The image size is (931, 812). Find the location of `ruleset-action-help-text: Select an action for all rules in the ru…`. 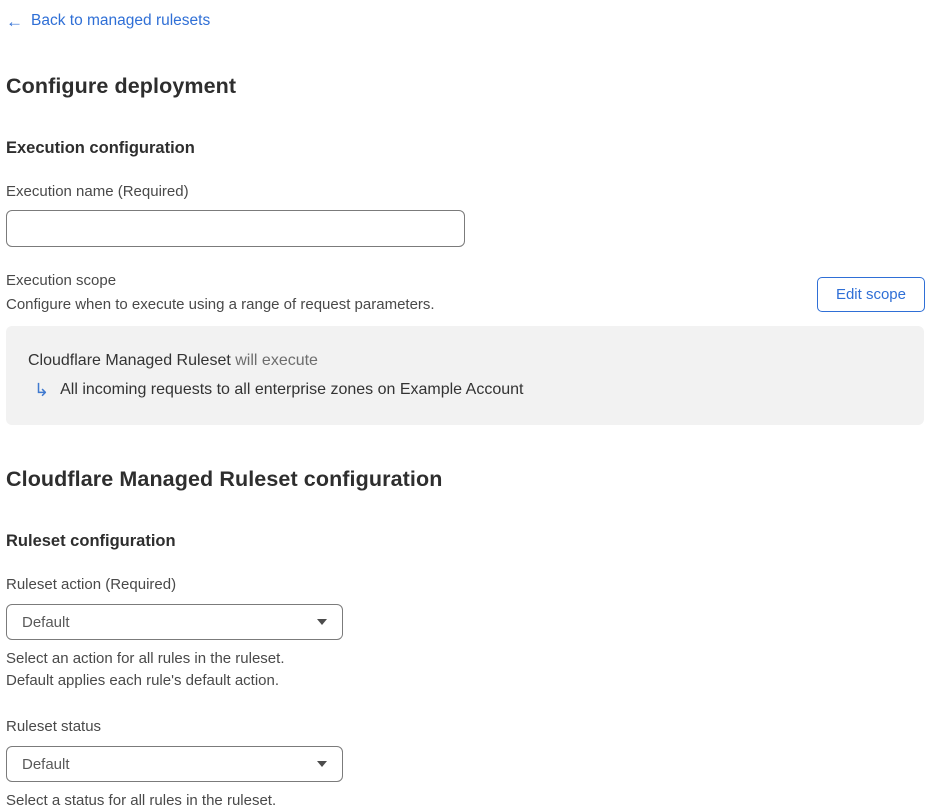

ruleset-action-help-text: Select an action for all rules in the ru… is located at coordinates (465, 670).